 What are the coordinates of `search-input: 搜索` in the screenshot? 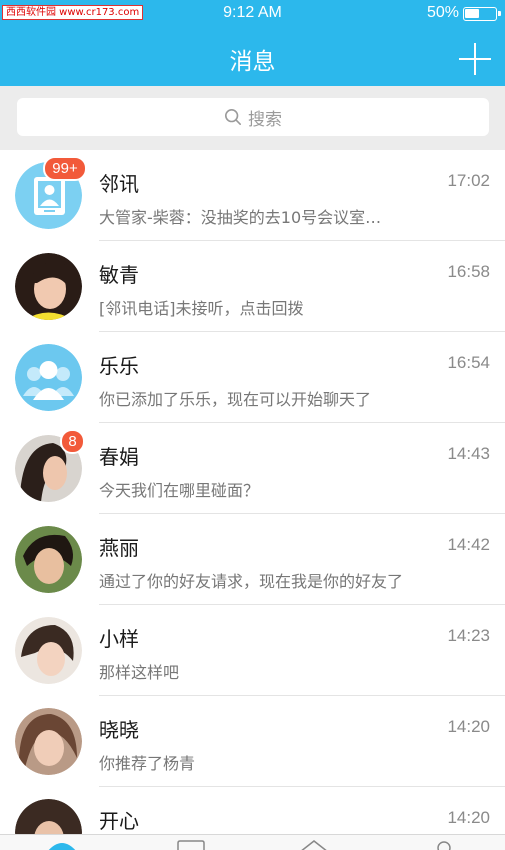 It's located at (253, 117).